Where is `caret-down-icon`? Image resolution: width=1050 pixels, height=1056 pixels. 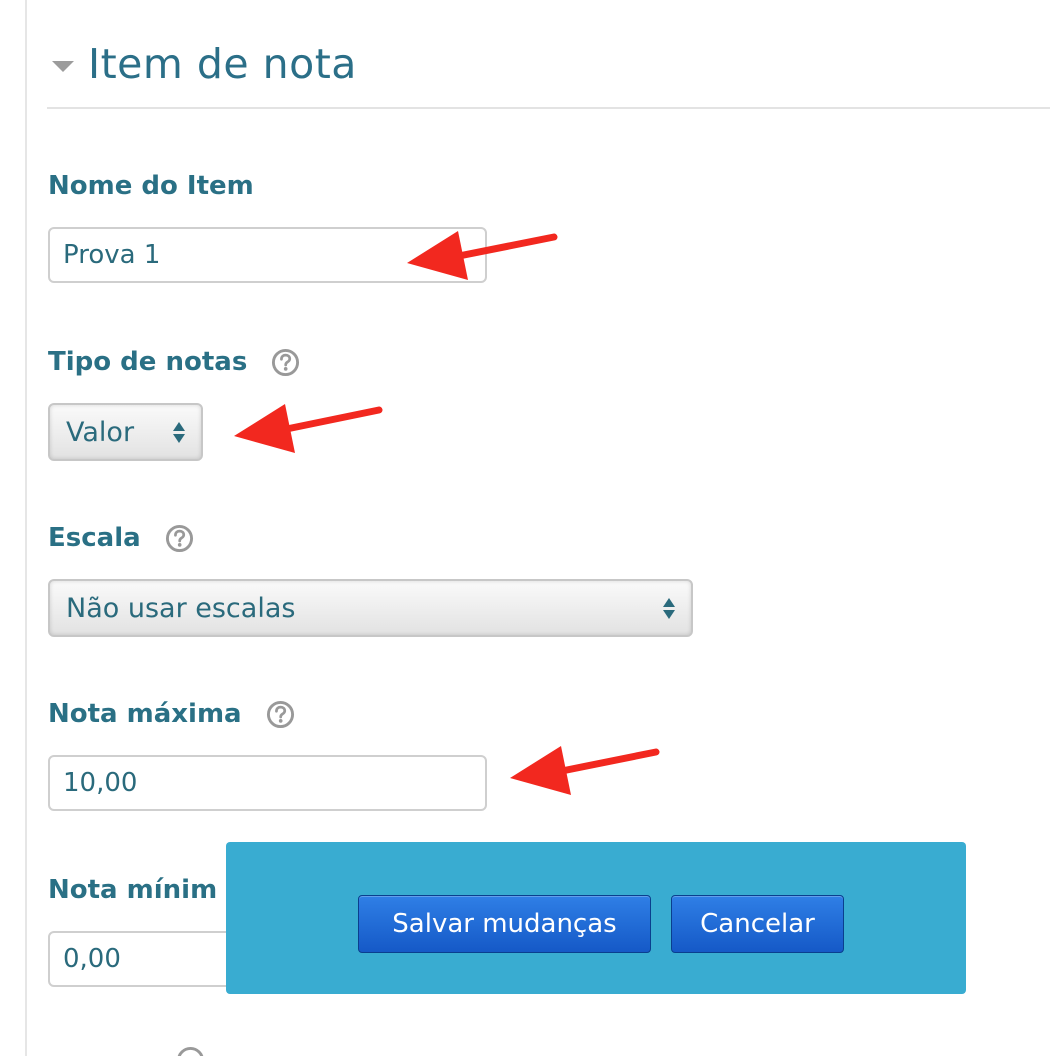 caret-down-icon is located at coordinates (63, 66).